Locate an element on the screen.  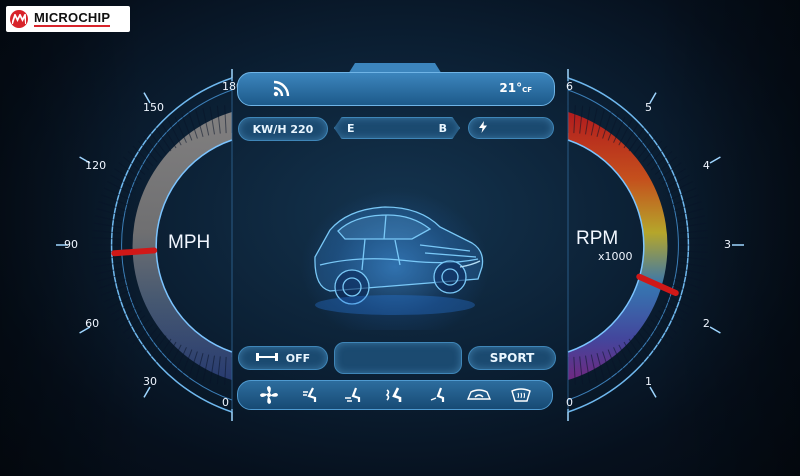
range-start-label: E is located at coordinates (351, 128).